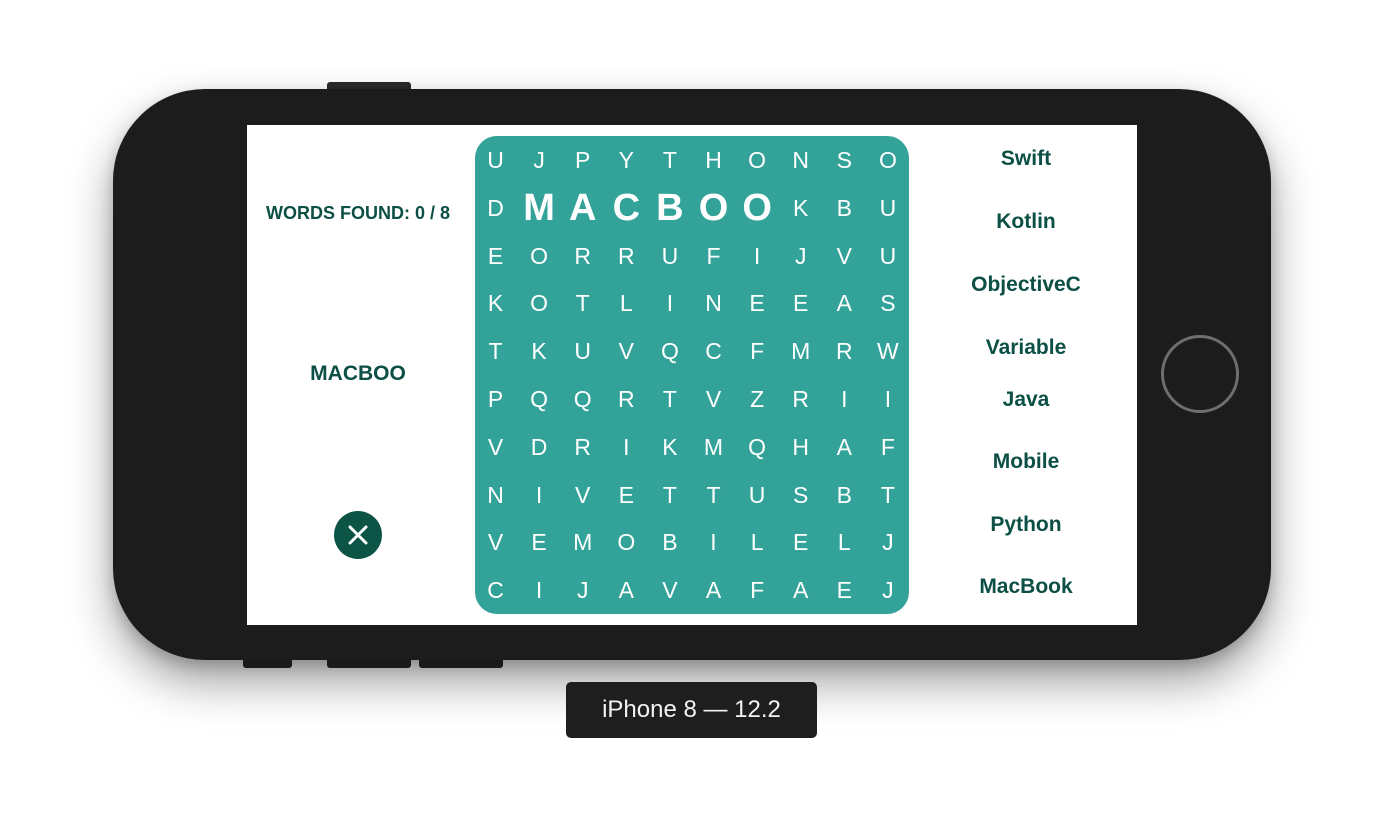  Describe the element at coordinates (358, 535) in the screenshot. I see `close-button` at that location.